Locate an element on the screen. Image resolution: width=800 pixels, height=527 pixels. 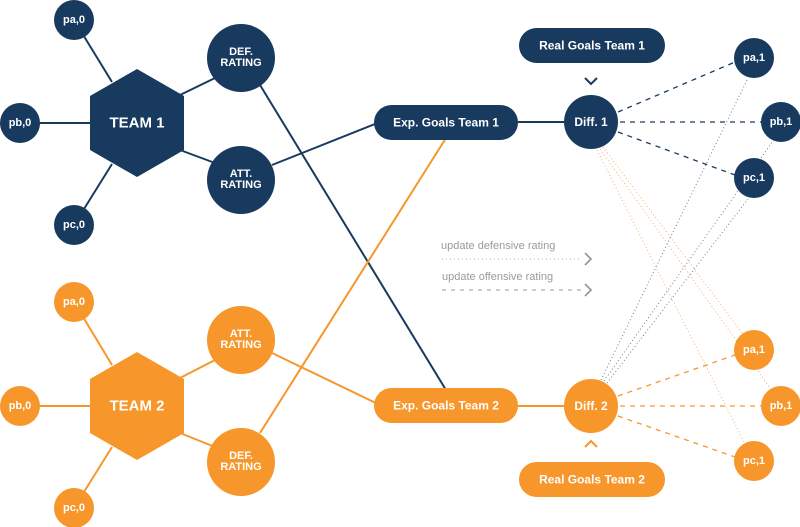
edge-diff2-t2-pc1 is located at coordinates (676, 436).